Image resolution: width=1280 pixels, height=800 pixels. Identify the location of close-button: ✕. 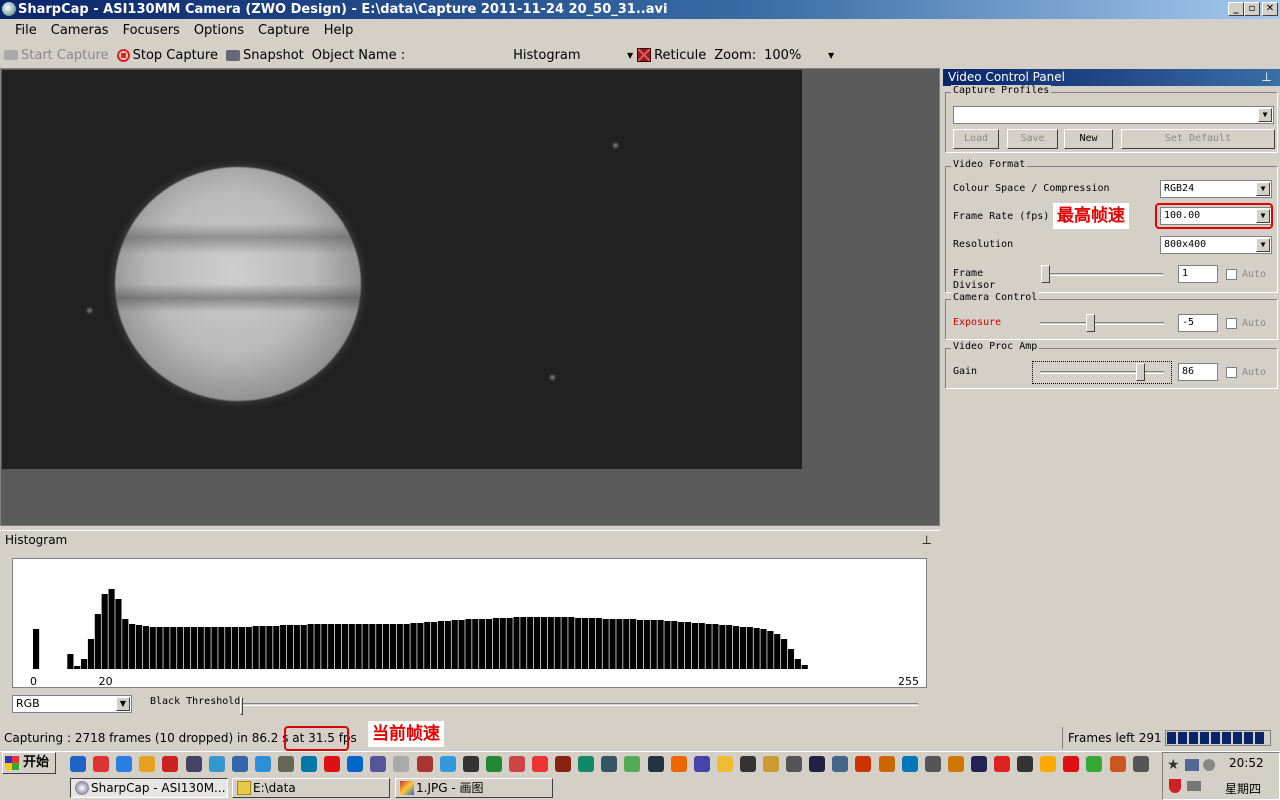
(1270, 9).